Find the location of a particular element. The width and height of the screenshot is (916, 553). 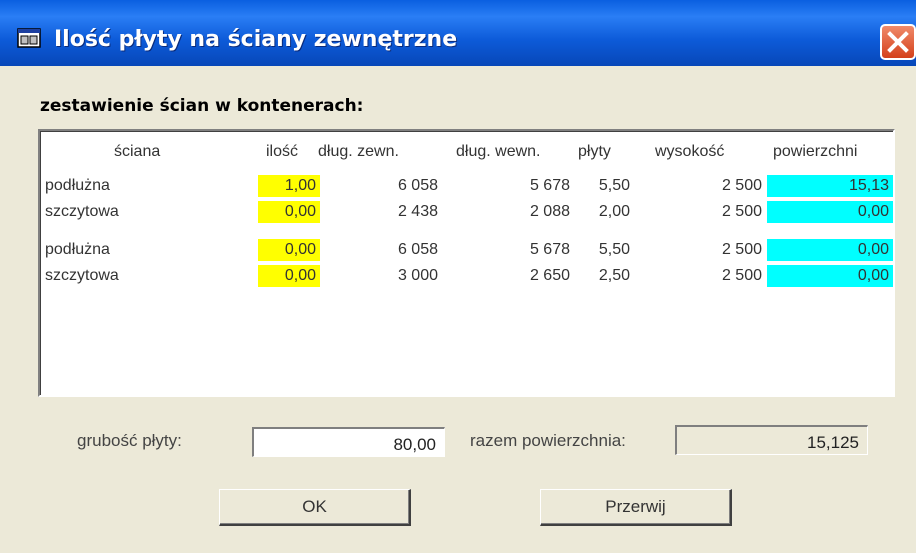

table-cell-boards: 2,00 is located at coordinates (614, 211).